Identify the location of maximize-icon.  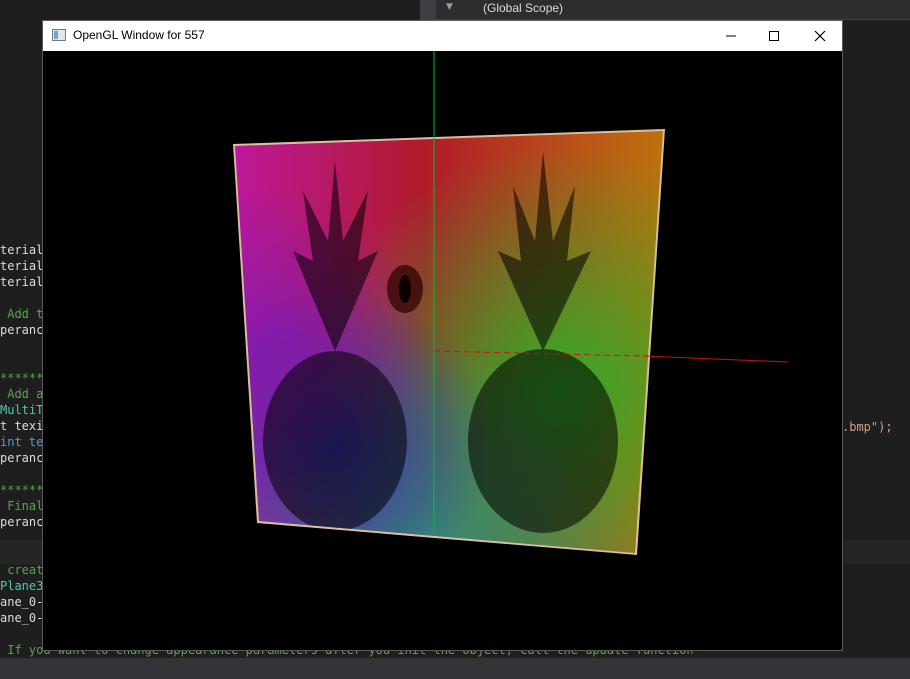
(774, 36).